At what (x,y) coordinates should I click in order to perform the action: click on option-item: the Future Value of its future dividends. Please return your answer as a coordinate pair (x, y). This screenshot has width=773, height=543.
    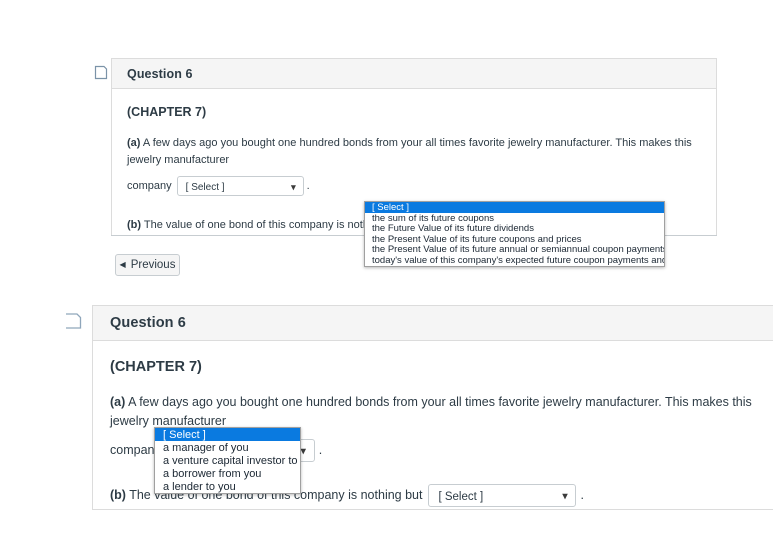
    Looking at the image, I should click on (514, 228).